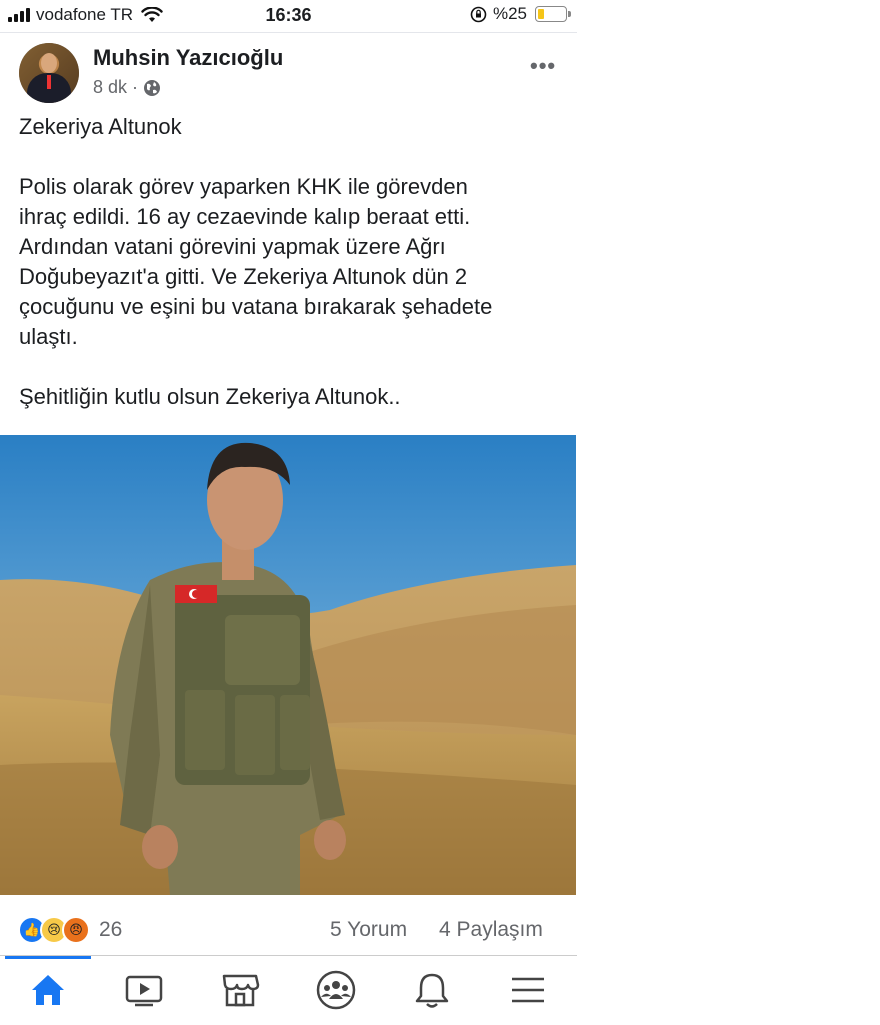 Image resolution: width=880 pixels, height=1025 pixels. Describe the element at coordinates (144, 990) in the screenshot. I see `video-icon` at that location.